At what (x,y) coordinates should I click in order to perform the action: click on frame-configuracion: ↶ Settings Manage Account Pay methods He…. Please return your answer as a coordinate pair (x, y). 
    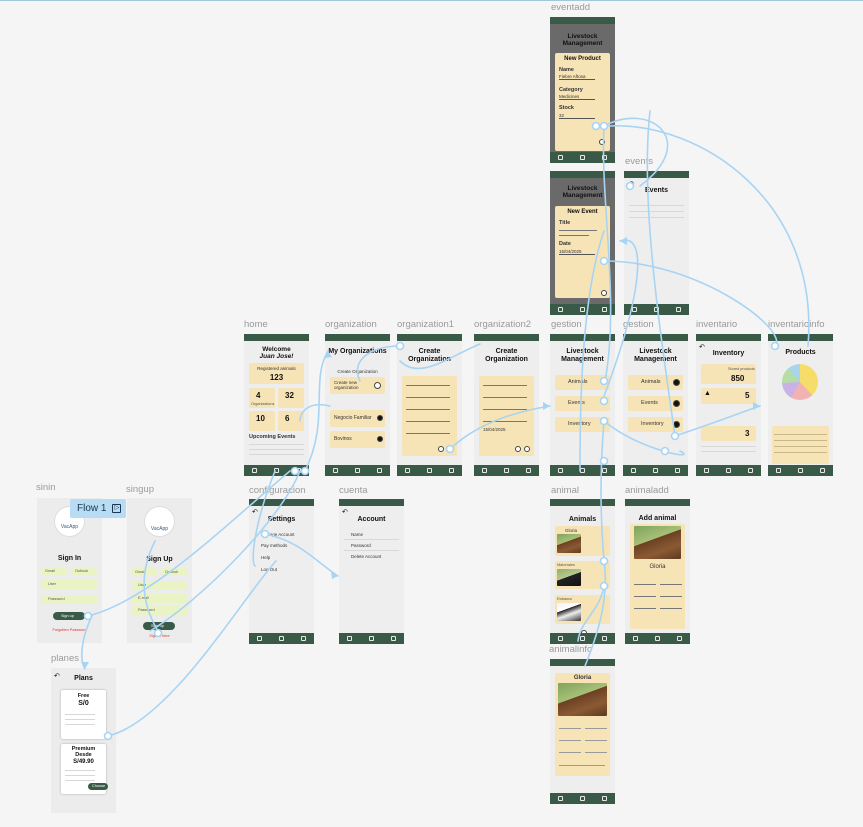
    Looking at the image, I should click on (281, 571).